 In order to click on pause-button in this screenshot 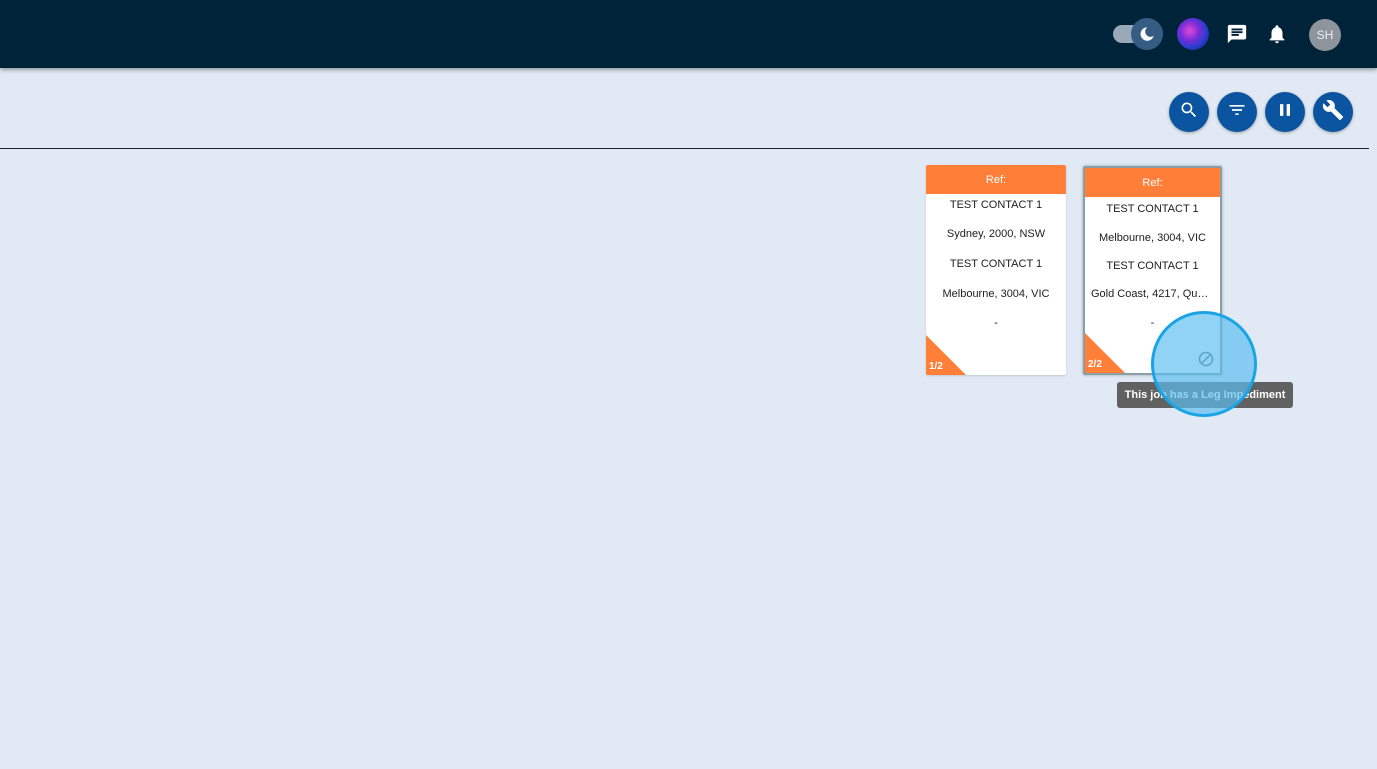, I will do `click(1285, 112)`.